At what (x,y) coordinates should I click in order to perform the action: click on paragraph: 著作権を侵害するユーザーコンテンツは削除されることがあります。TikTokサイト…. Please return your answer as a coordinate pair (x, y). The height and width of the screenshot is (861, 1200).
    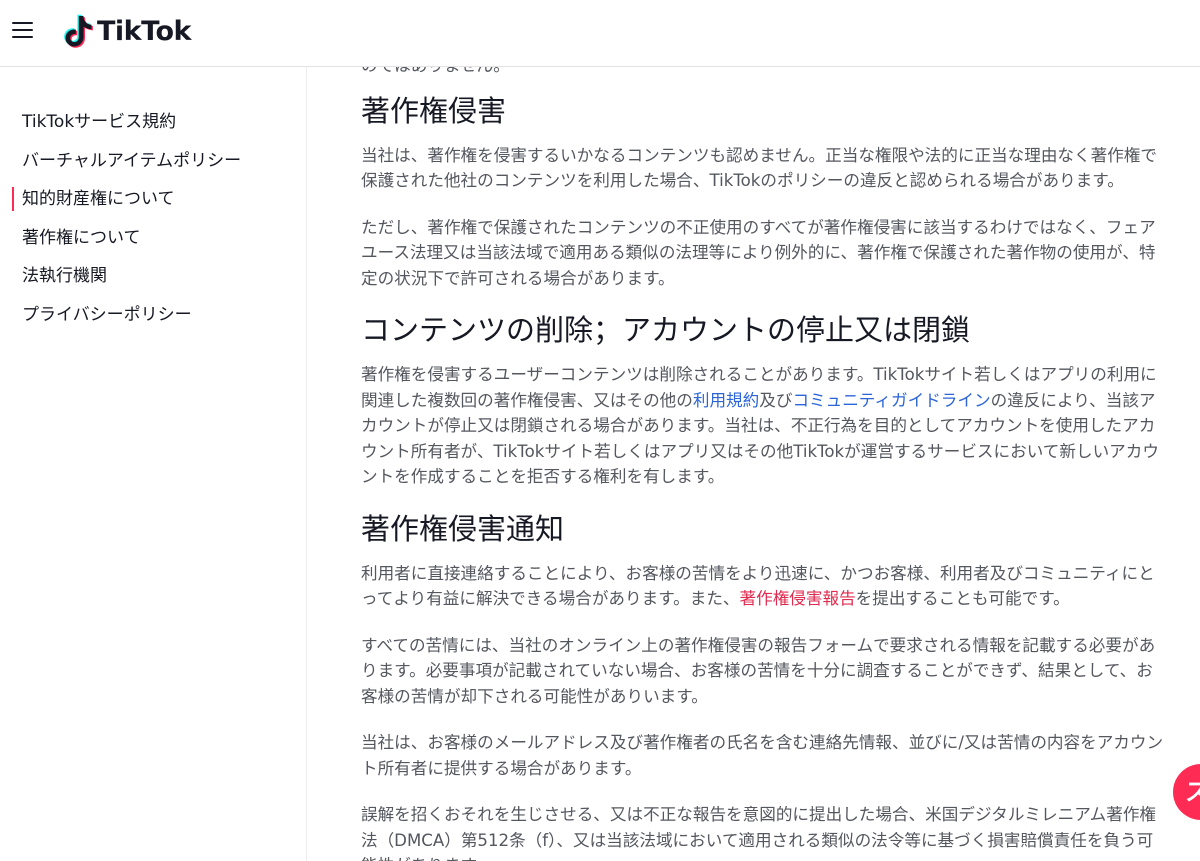
    Looking at the image, I should click on (760, 425).